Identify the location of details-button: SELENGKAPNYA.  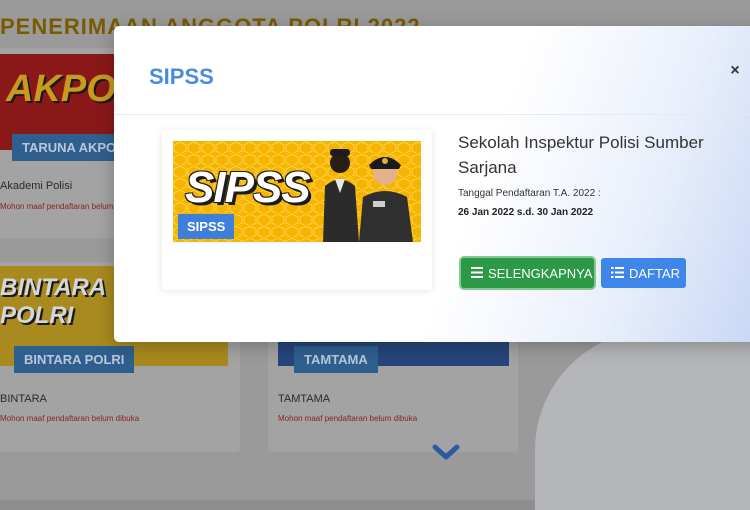
(527, 273).